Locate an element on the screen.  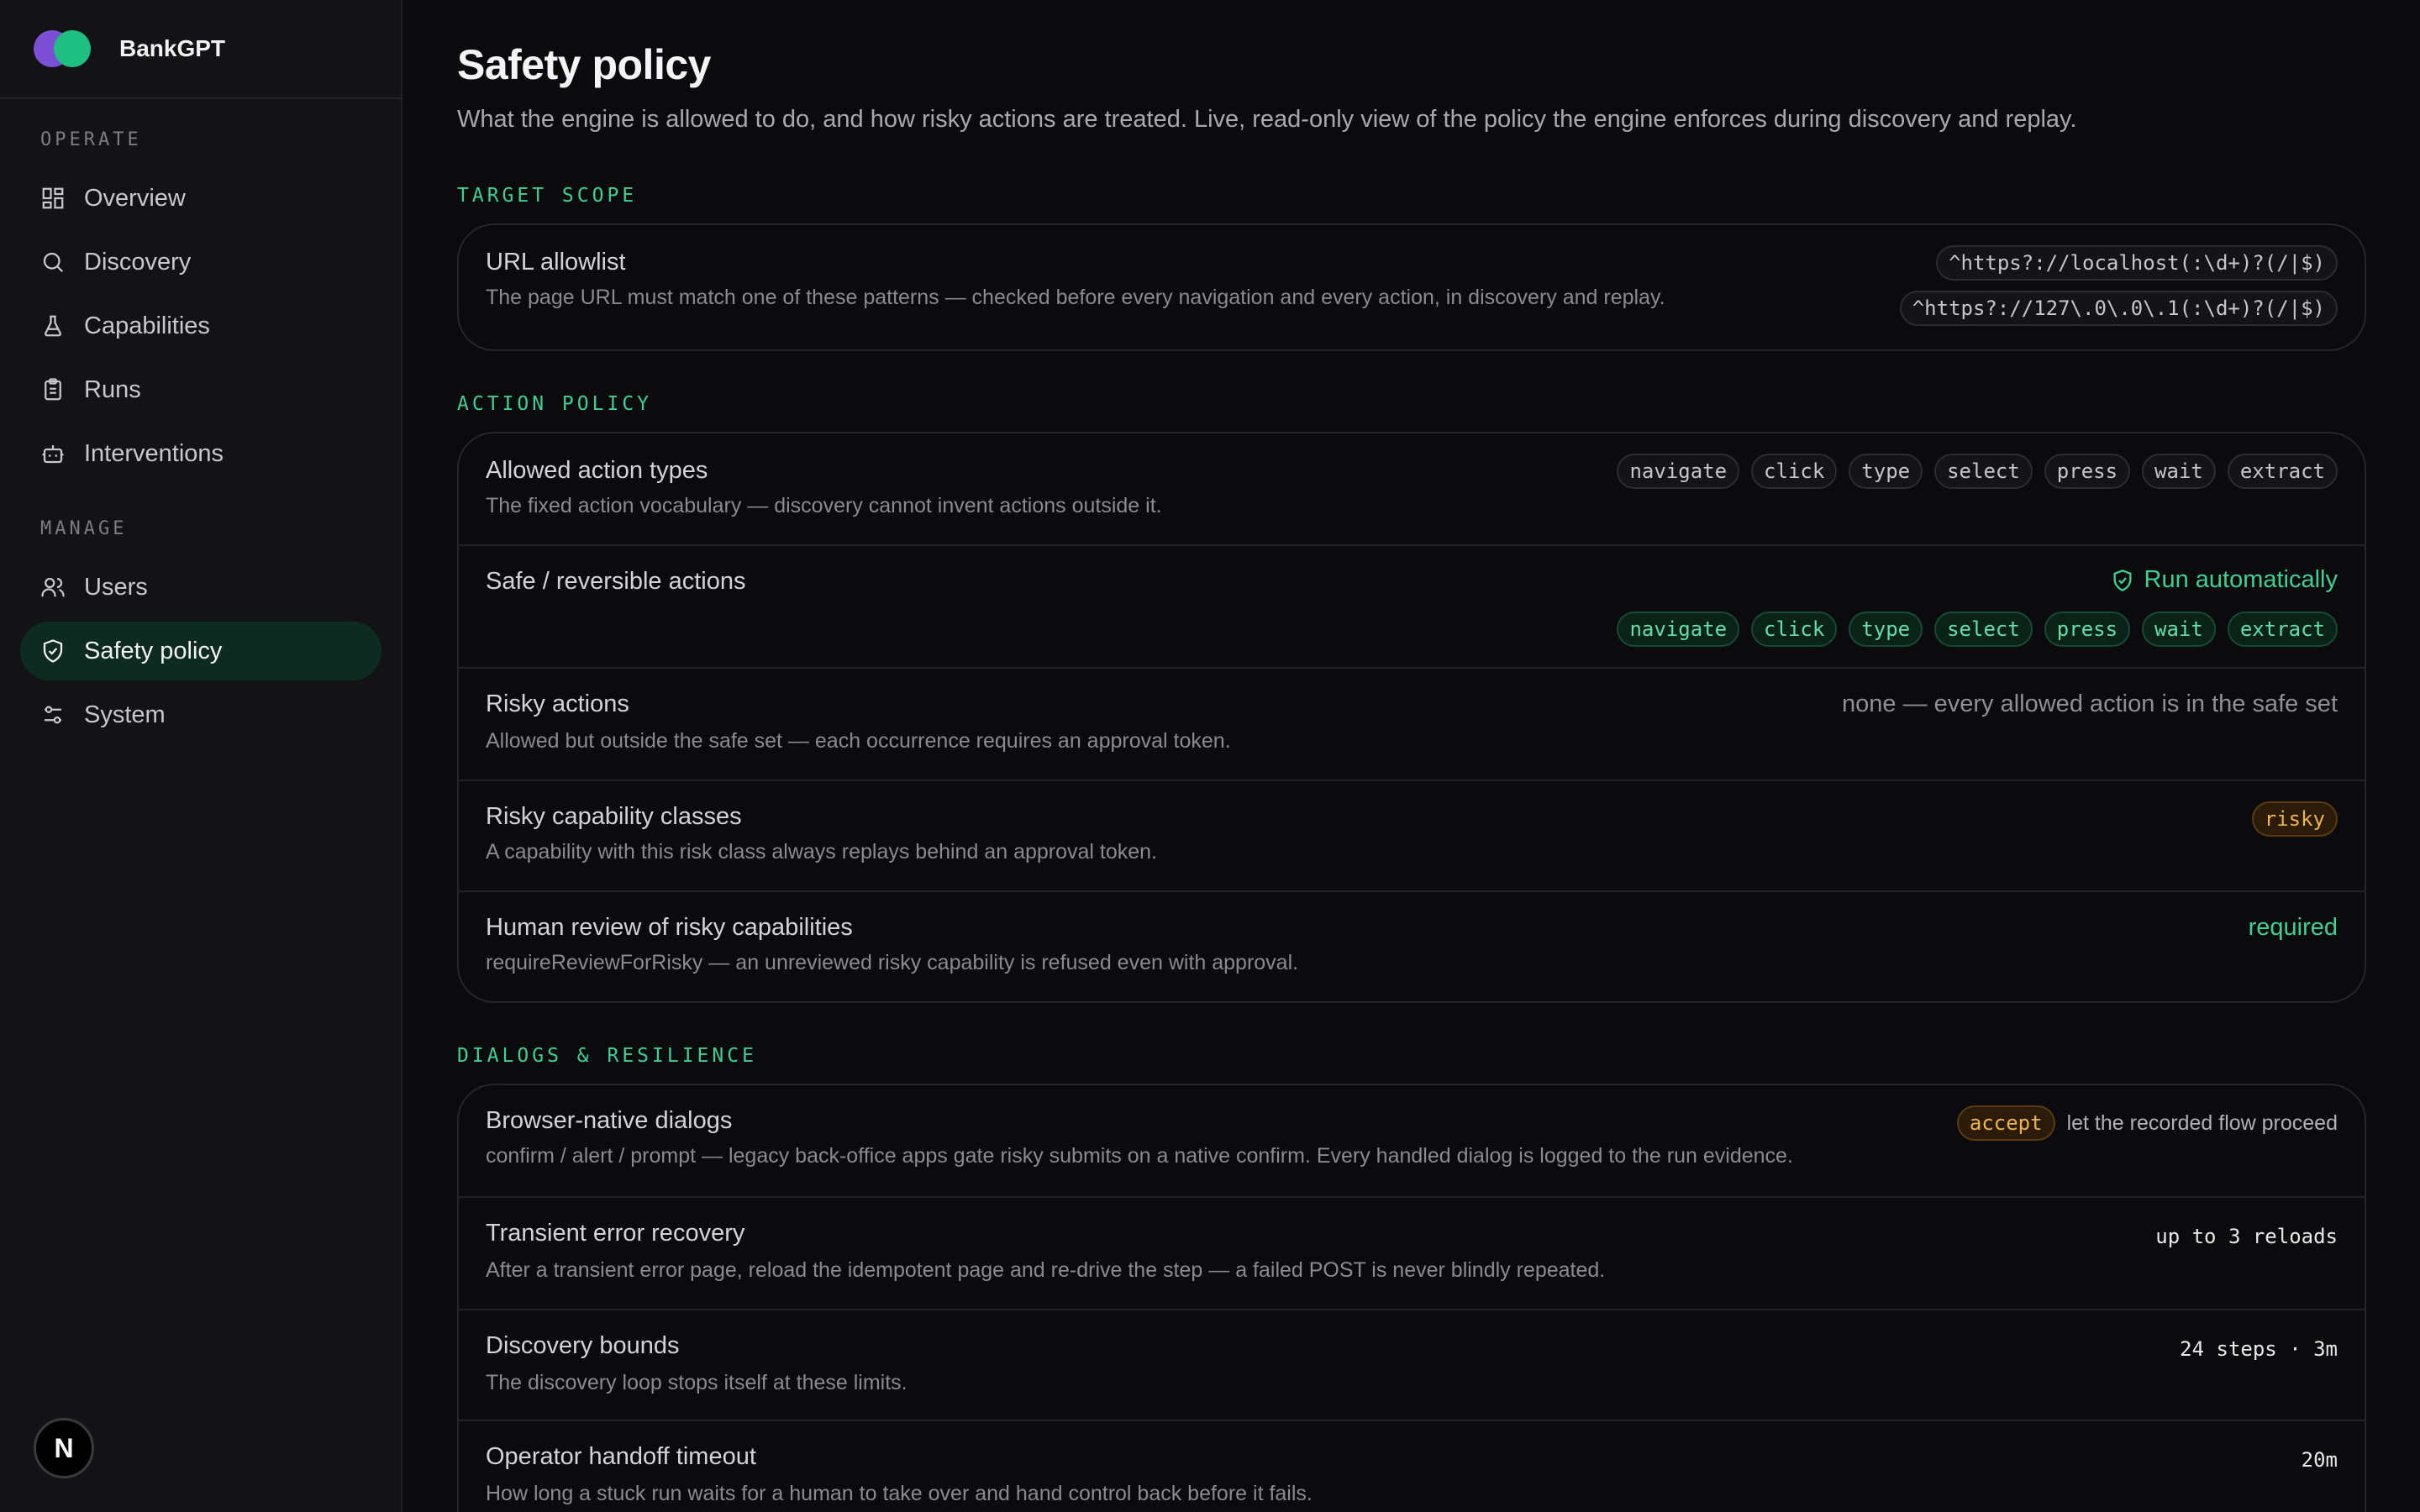
logo-icon is located at coordinates (63, 48).